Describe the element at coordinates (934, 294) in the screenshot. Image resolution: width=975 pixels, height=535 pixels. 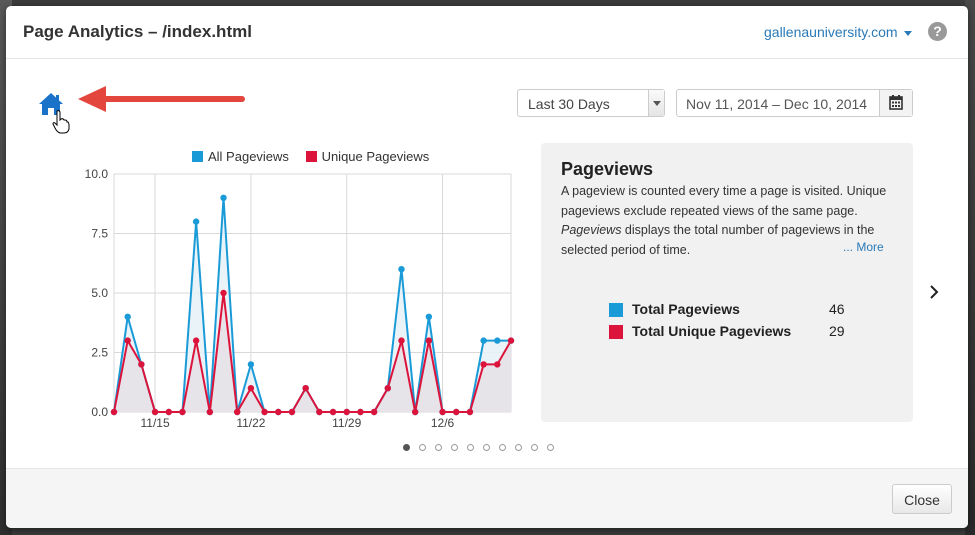
I see `chevron-right-icon` at that location.